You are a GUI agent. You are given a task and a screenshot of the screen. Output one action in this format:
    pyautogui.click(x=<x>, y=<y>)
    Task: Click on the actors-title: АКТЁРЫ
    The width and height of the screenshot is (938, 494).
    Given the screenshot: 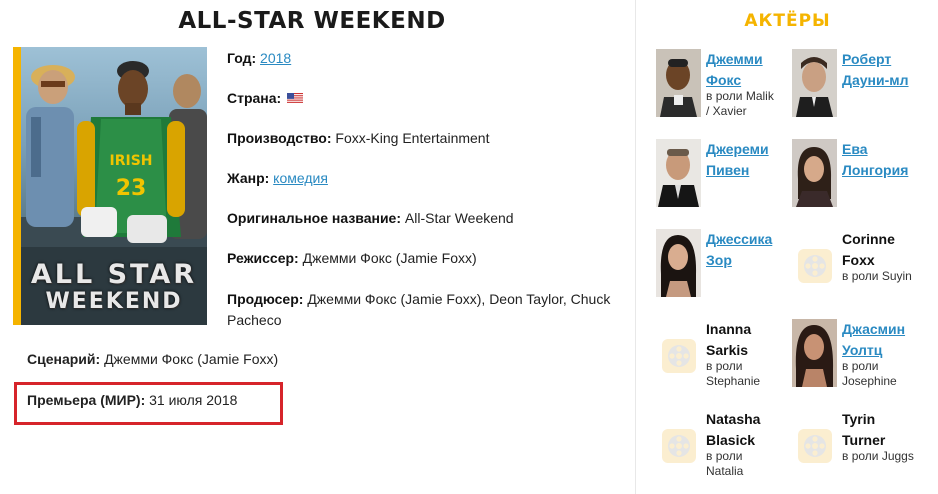 What is the action you would take?
    pyautogui.click(x=787, y=21)
    